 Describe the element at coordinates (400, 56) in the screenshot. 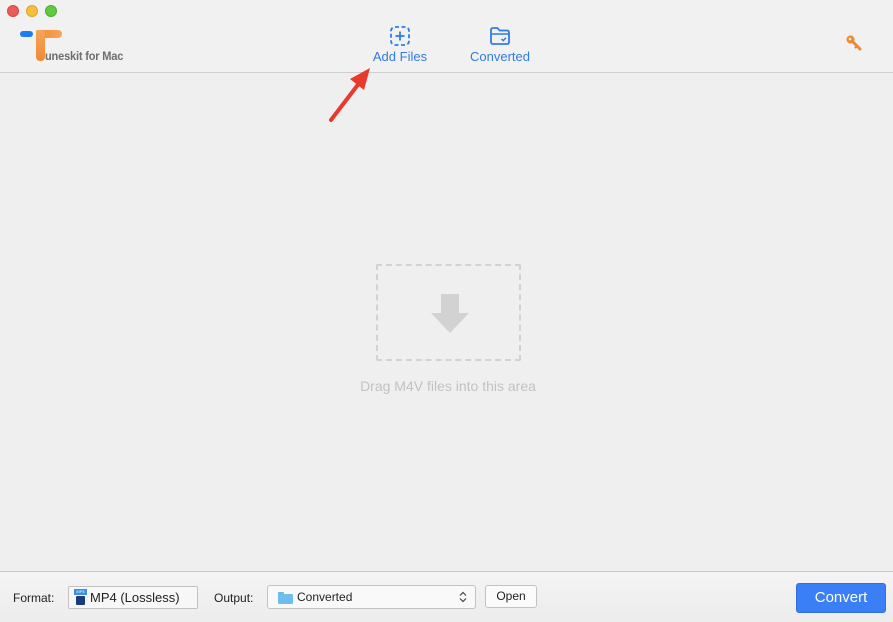

I see `add-files-label: Add Files` at that location.